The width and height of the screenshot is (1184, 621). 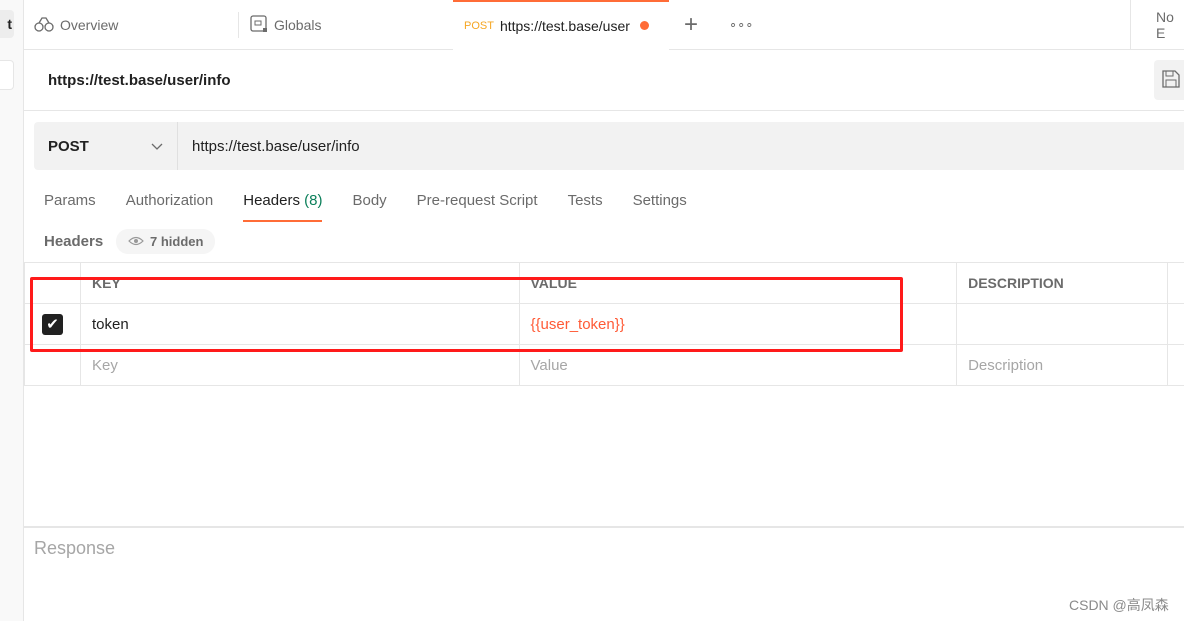 What do you see at coordinates (298, 25) in the screenshot?
I see `tab-label: Globals` at bounding box center [298, 25].